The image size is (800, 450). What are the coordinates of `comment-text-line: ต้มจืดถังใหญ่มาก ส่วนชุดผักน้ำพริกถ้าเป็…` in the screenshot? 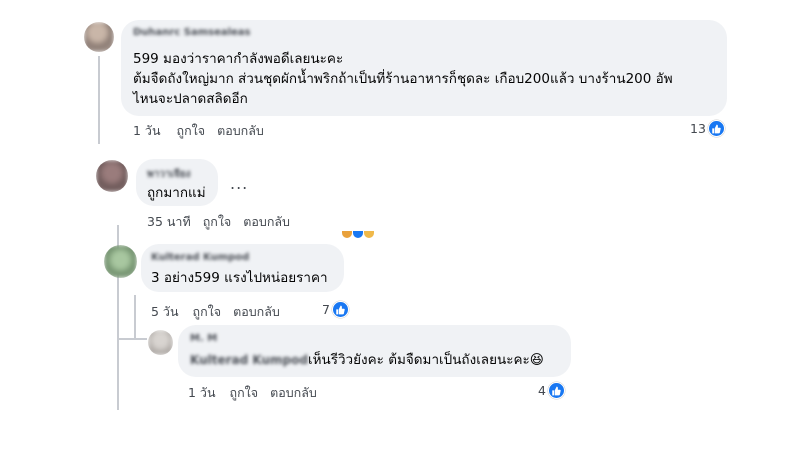 It's located at (403, 79).